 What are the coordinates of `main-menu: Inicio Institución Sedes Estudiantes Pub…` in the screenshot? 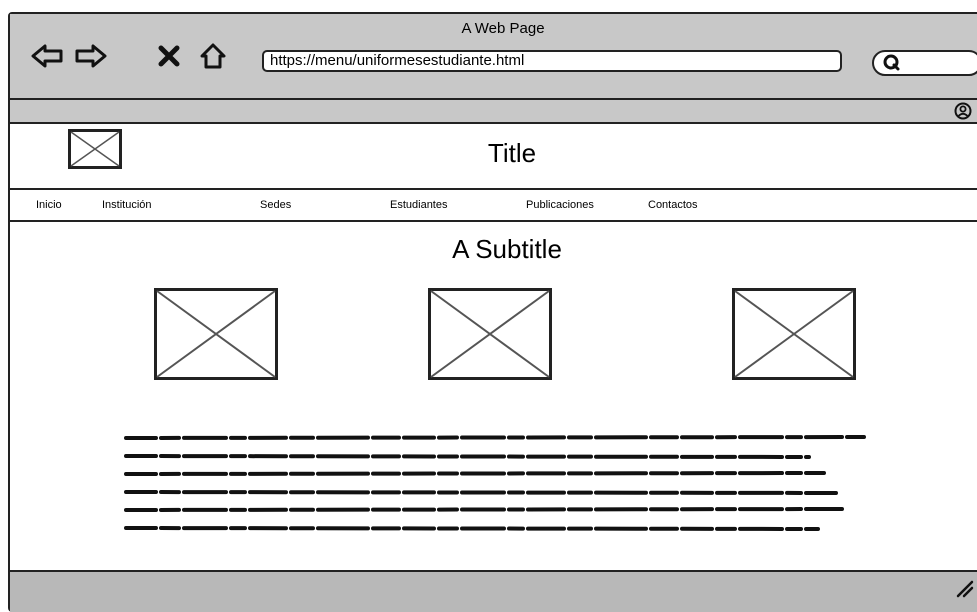 It's located at (493, 206).